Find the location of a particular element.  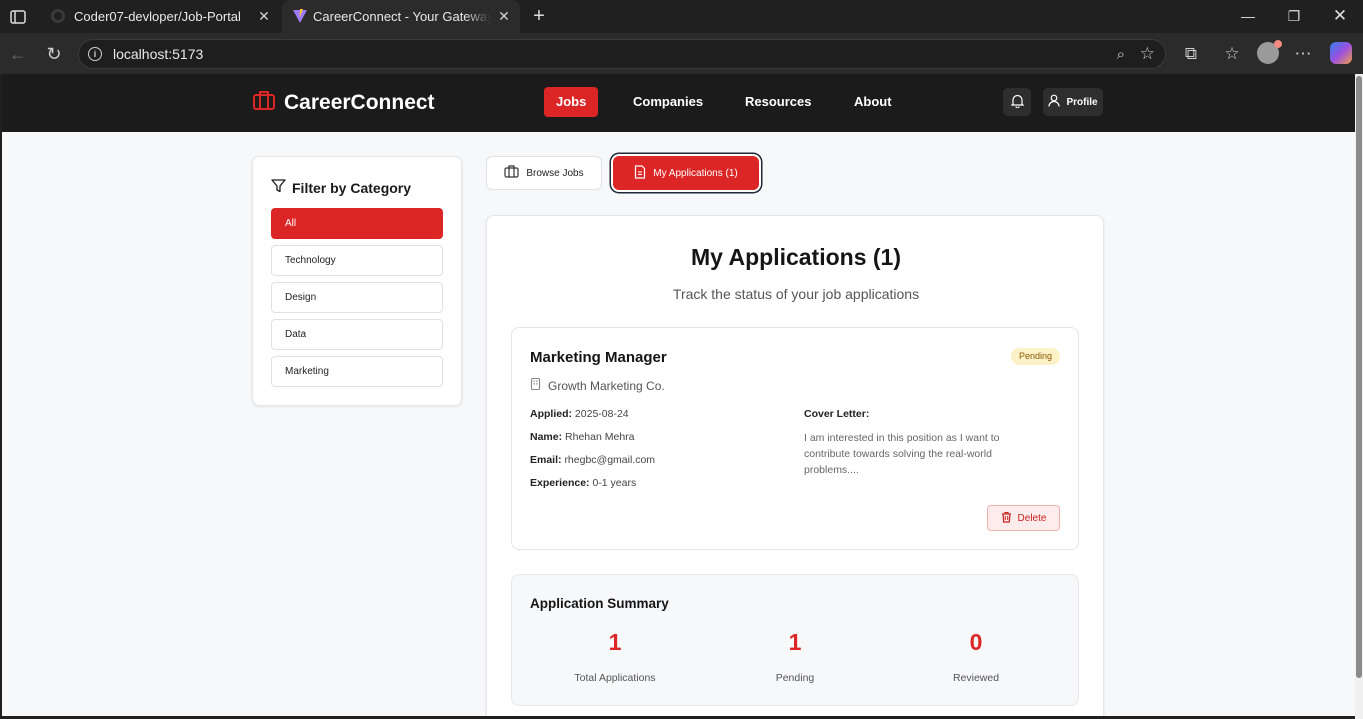

company-row: Growth Marketing Co. is located at coordinates (597, 385).